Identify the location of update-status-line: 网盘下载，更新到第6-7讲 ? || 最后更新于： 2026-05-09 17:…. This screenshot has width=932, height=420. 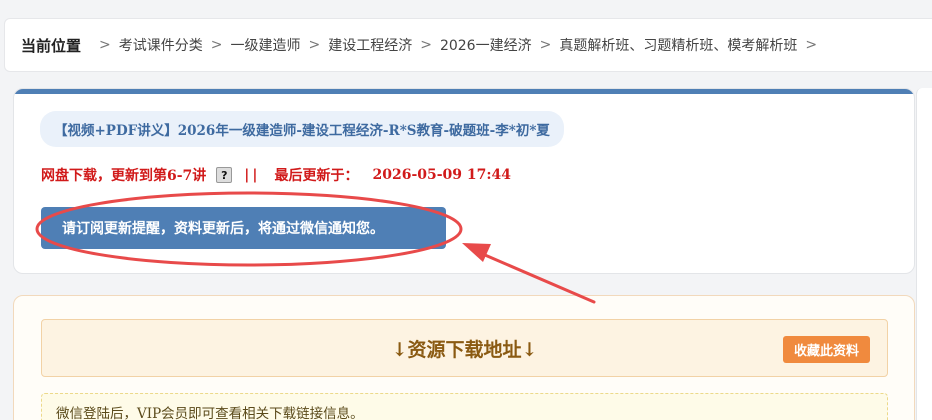
(276, 175).